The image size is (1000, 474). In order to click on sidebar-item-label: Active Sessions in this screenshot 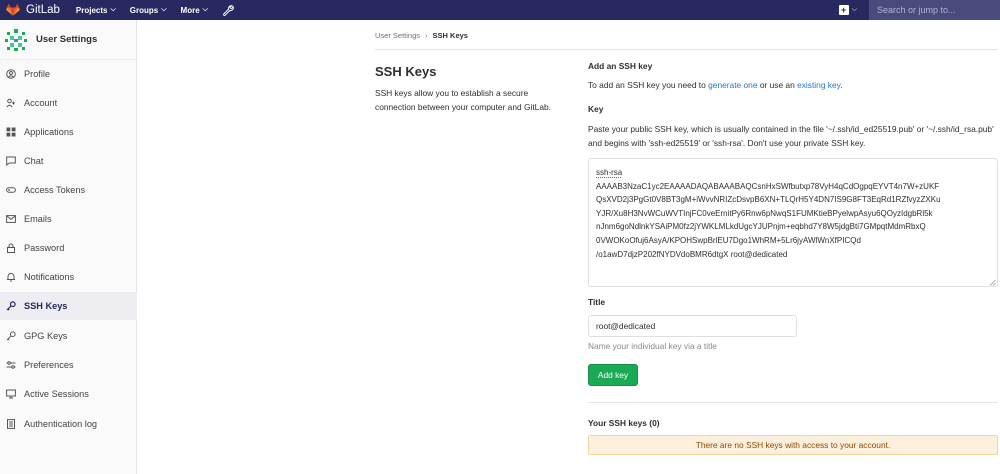, I will do `click(56, 394)`.